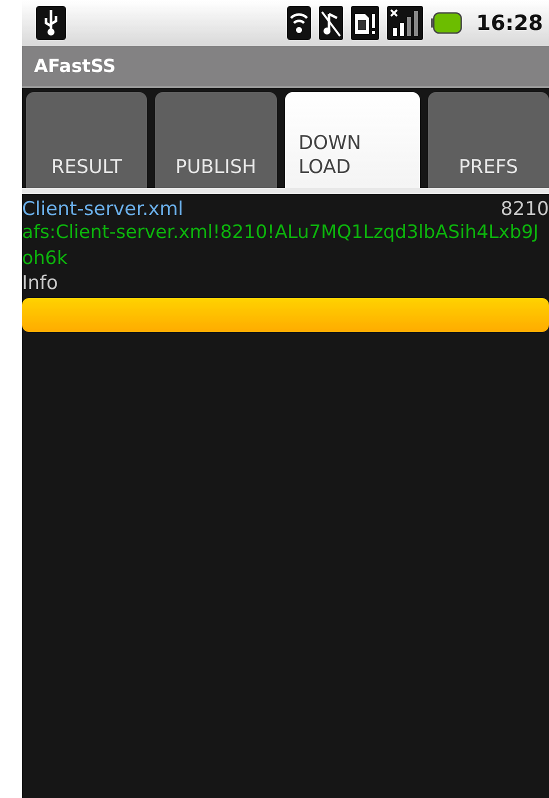 This screenshot has width=549, height=798. I want to click on clock: 16:28, so click(509, 23).